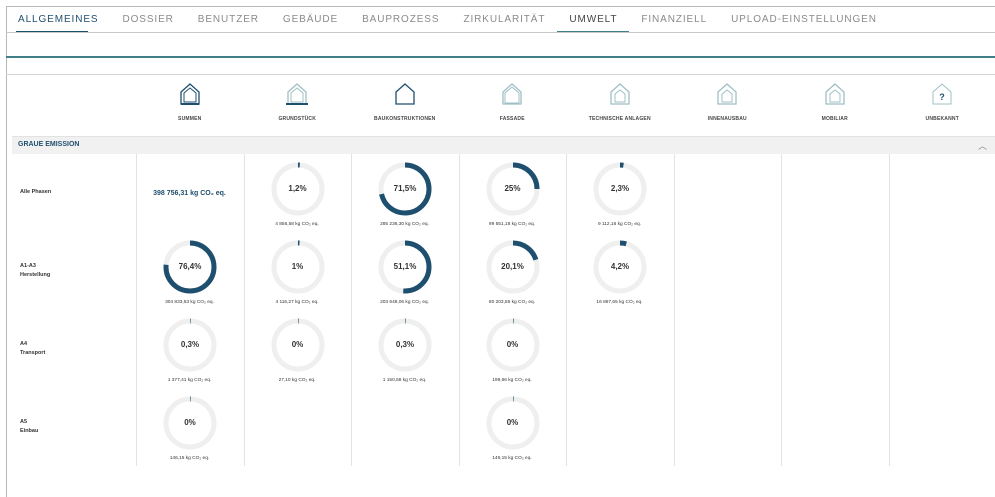 Image resolution: width=995 pixels, height=497 pixels. I want to click on donut-cell: 51,1% 203 648,06 kg CO₂ eq., so click(404, 271).